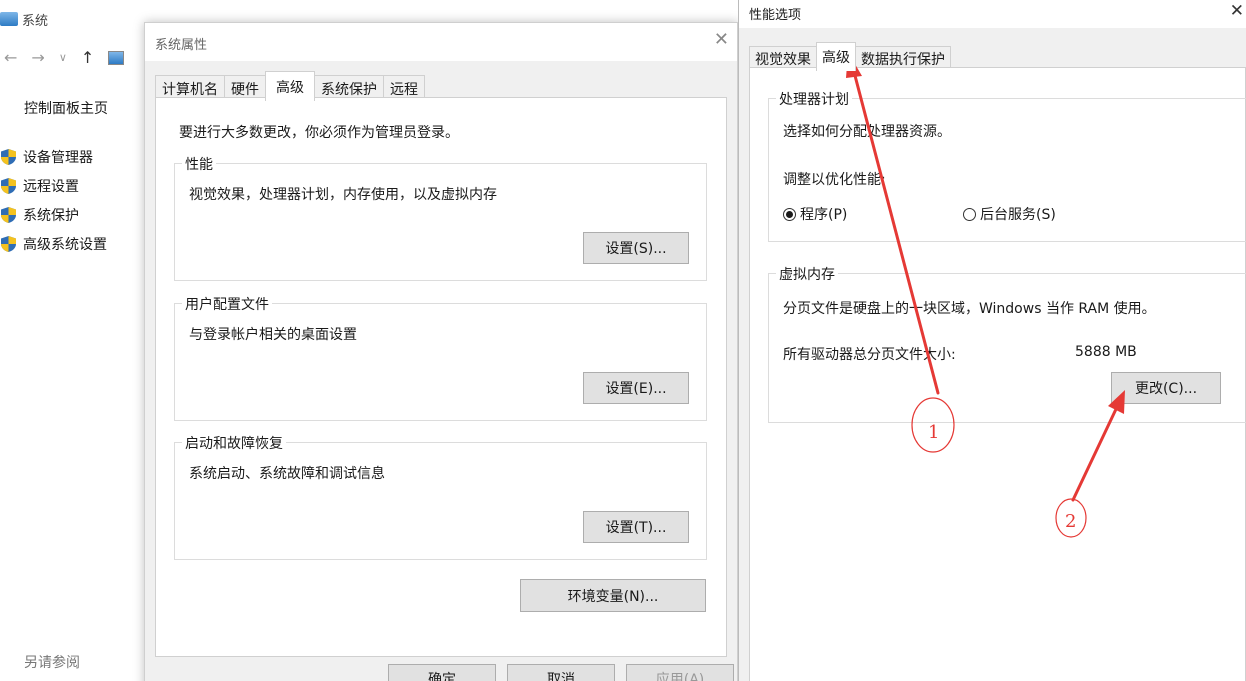  Describe the element at coordinates (1018, 215) in the screenshot. I see `radio-label: 后台服务(S)` at that location.